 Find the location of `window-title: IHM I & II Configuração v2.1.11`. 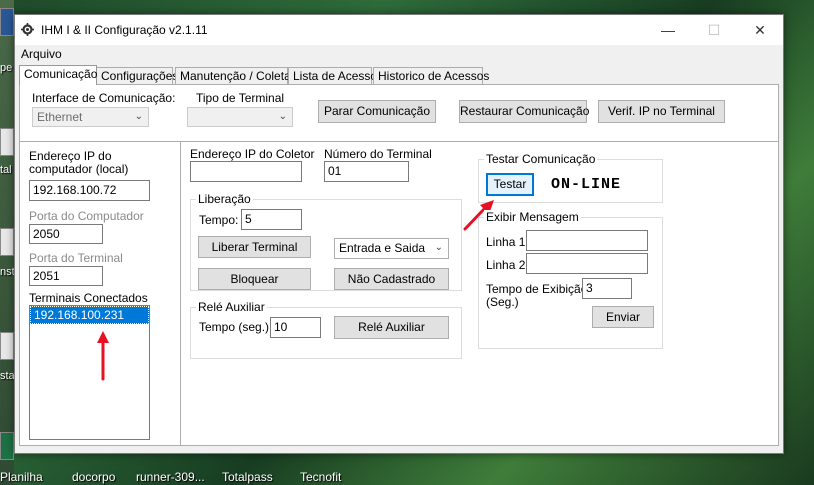

window-title: IHM I & II Configuração v2.1.11 is located at coordinates (124, 30).